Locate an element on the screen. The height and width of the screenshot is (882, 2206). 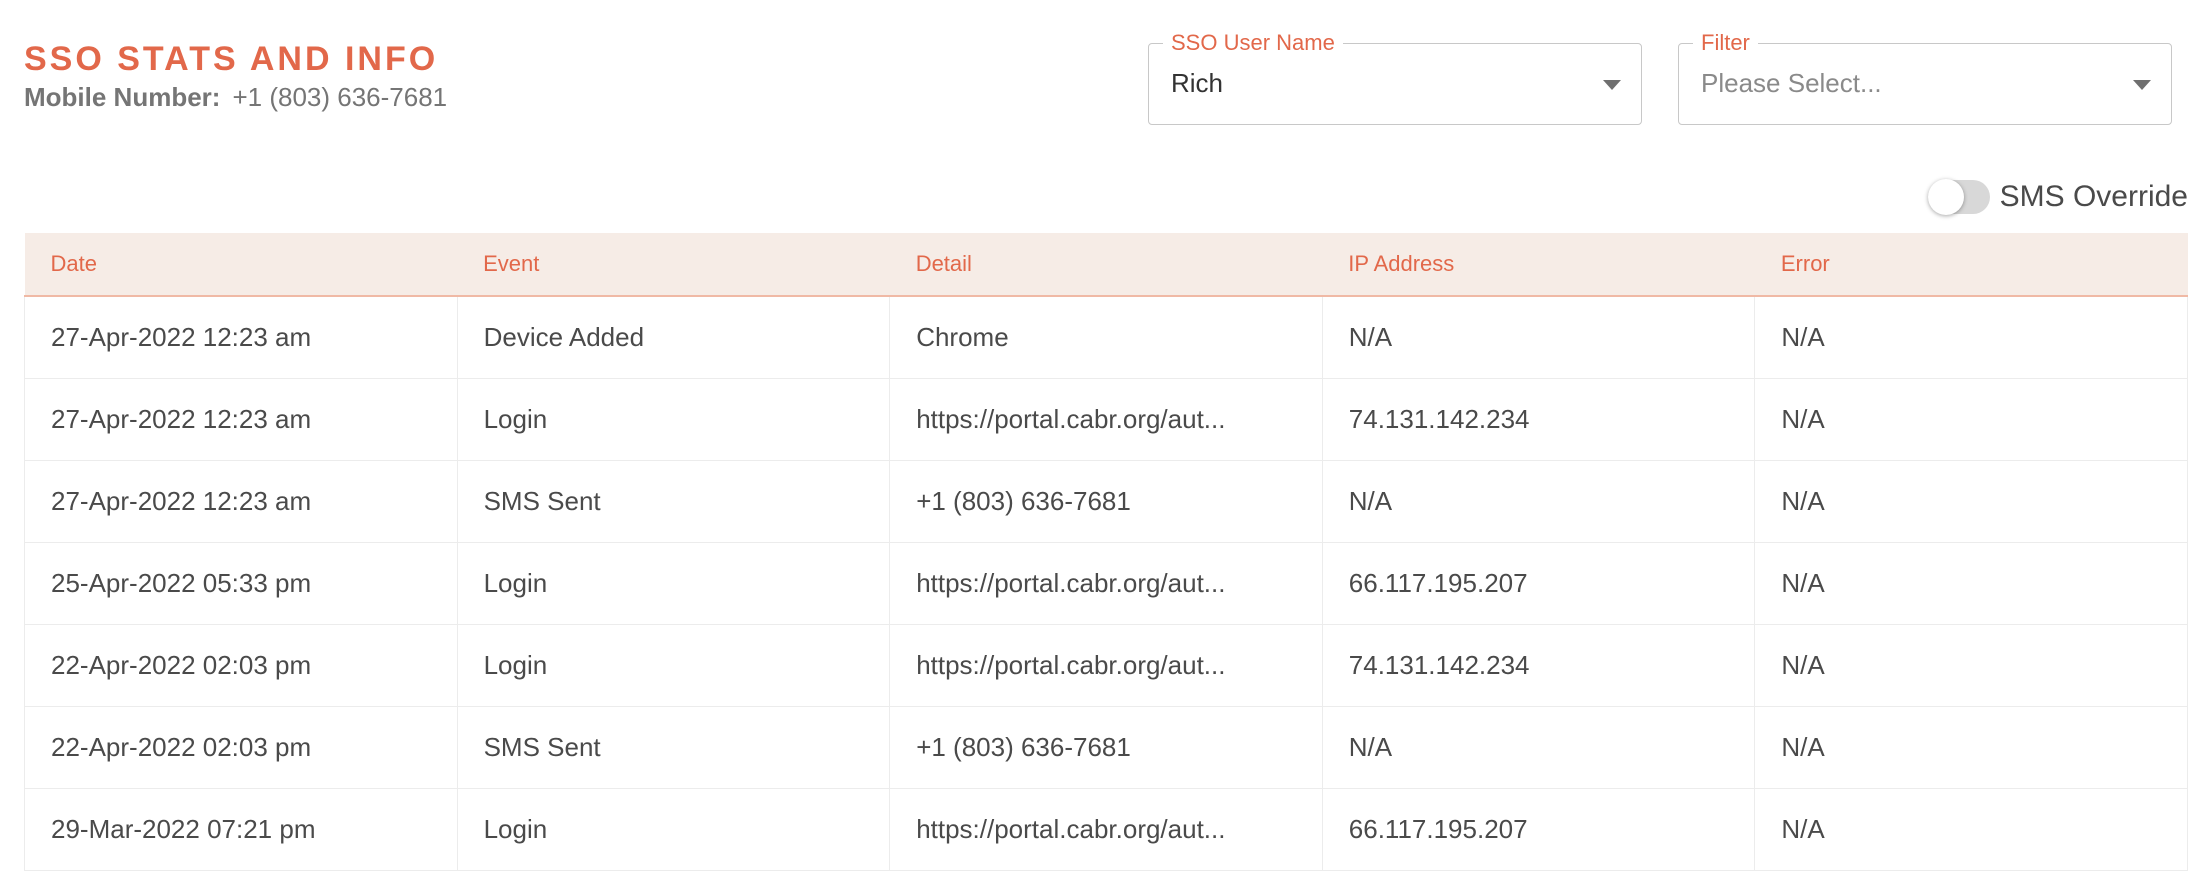
table-header-row: Date Event Detail IP Address Error is located at coordinates (1106, 265).